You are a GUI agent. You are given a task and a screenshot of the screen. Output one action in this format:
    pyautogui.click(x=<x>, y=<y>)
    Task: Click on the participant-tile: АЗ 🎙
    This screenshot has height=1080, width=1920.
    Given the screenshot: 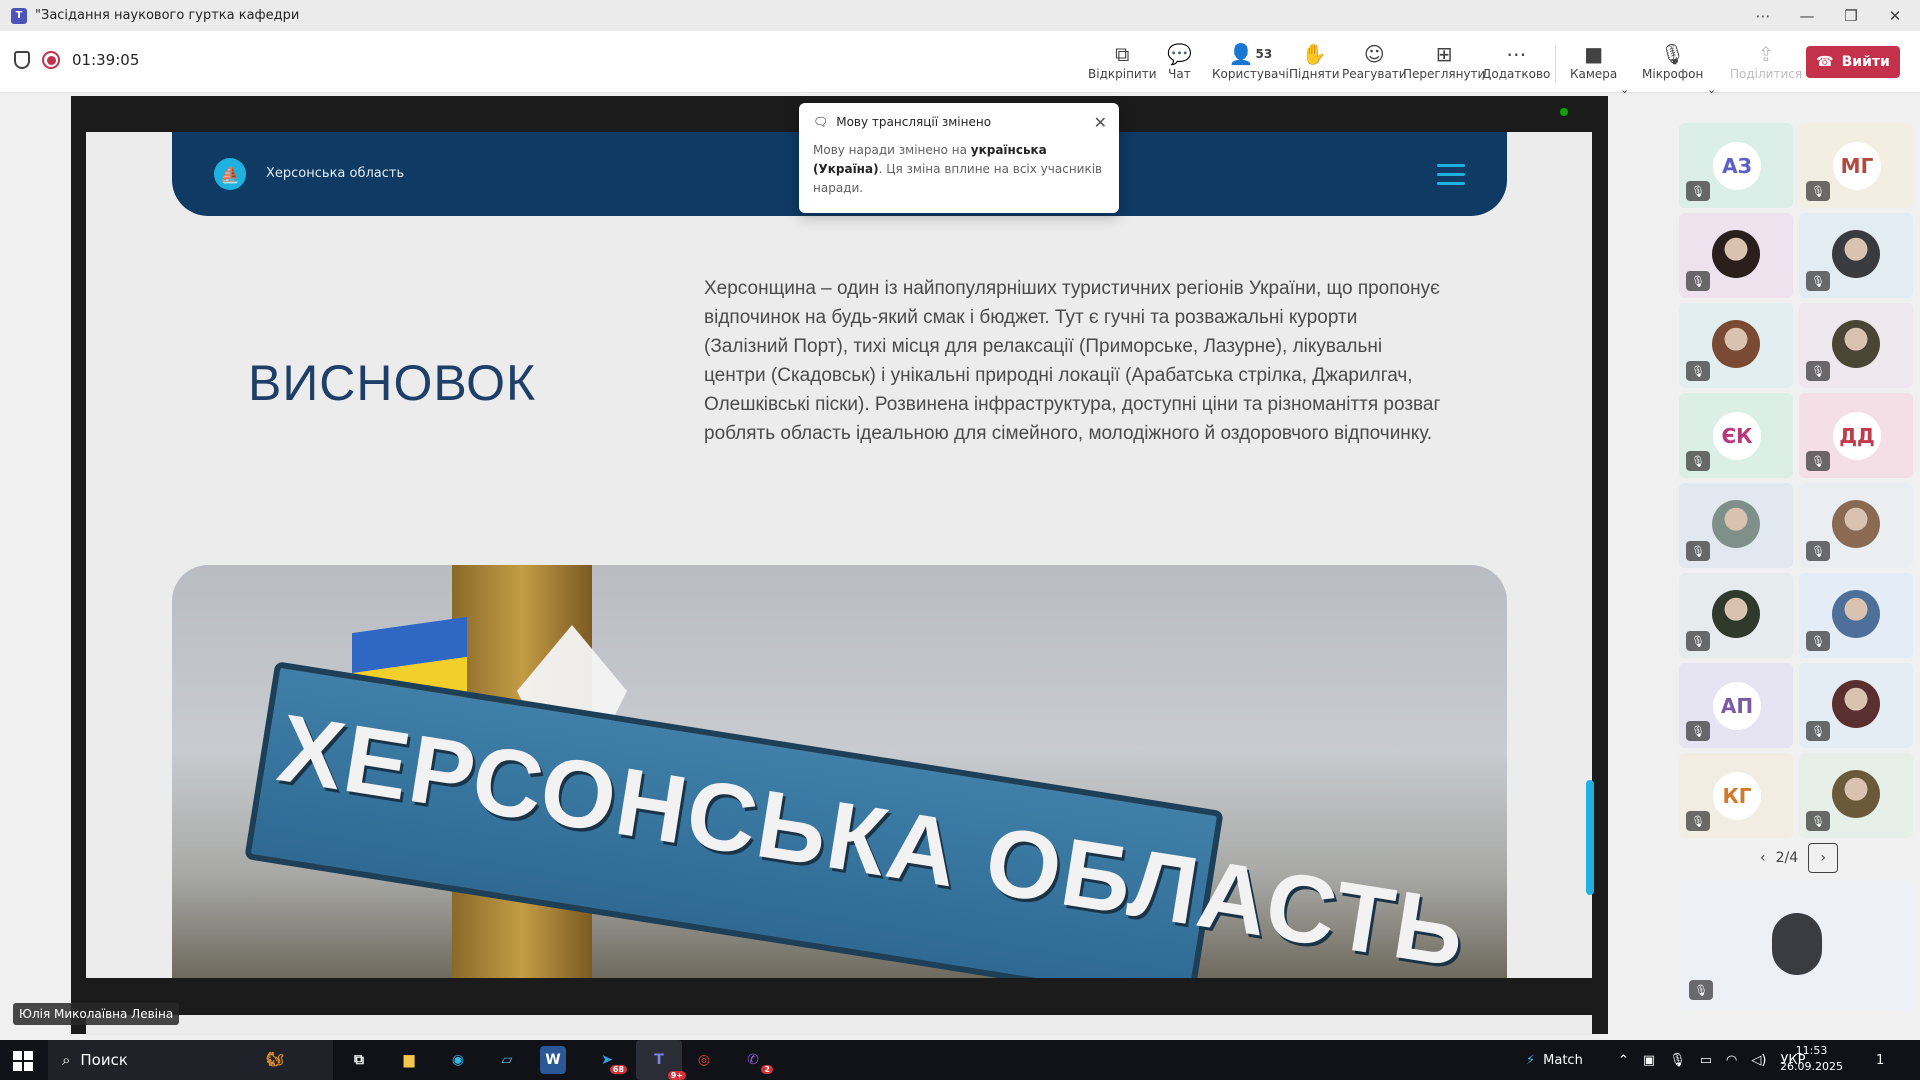 What is the action you would take?
    pyautogui.click(x=1736, y=165)
    